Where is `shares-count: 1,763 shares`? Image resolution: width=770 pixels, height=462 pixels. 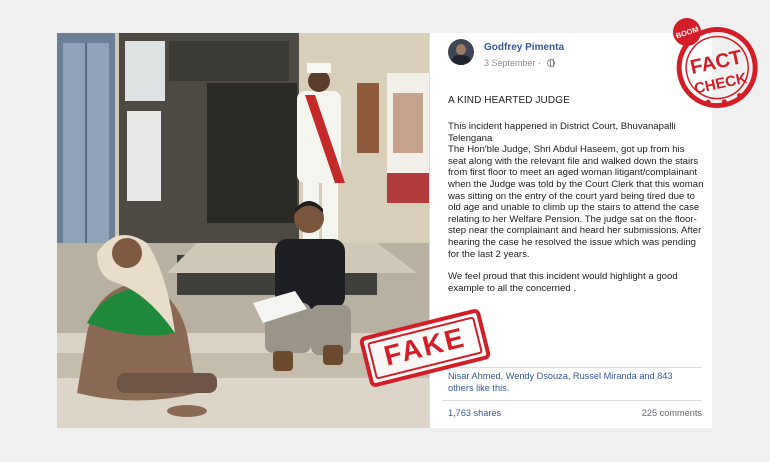 shares-count: 1,763 shares is located at coordinates (474, 413).